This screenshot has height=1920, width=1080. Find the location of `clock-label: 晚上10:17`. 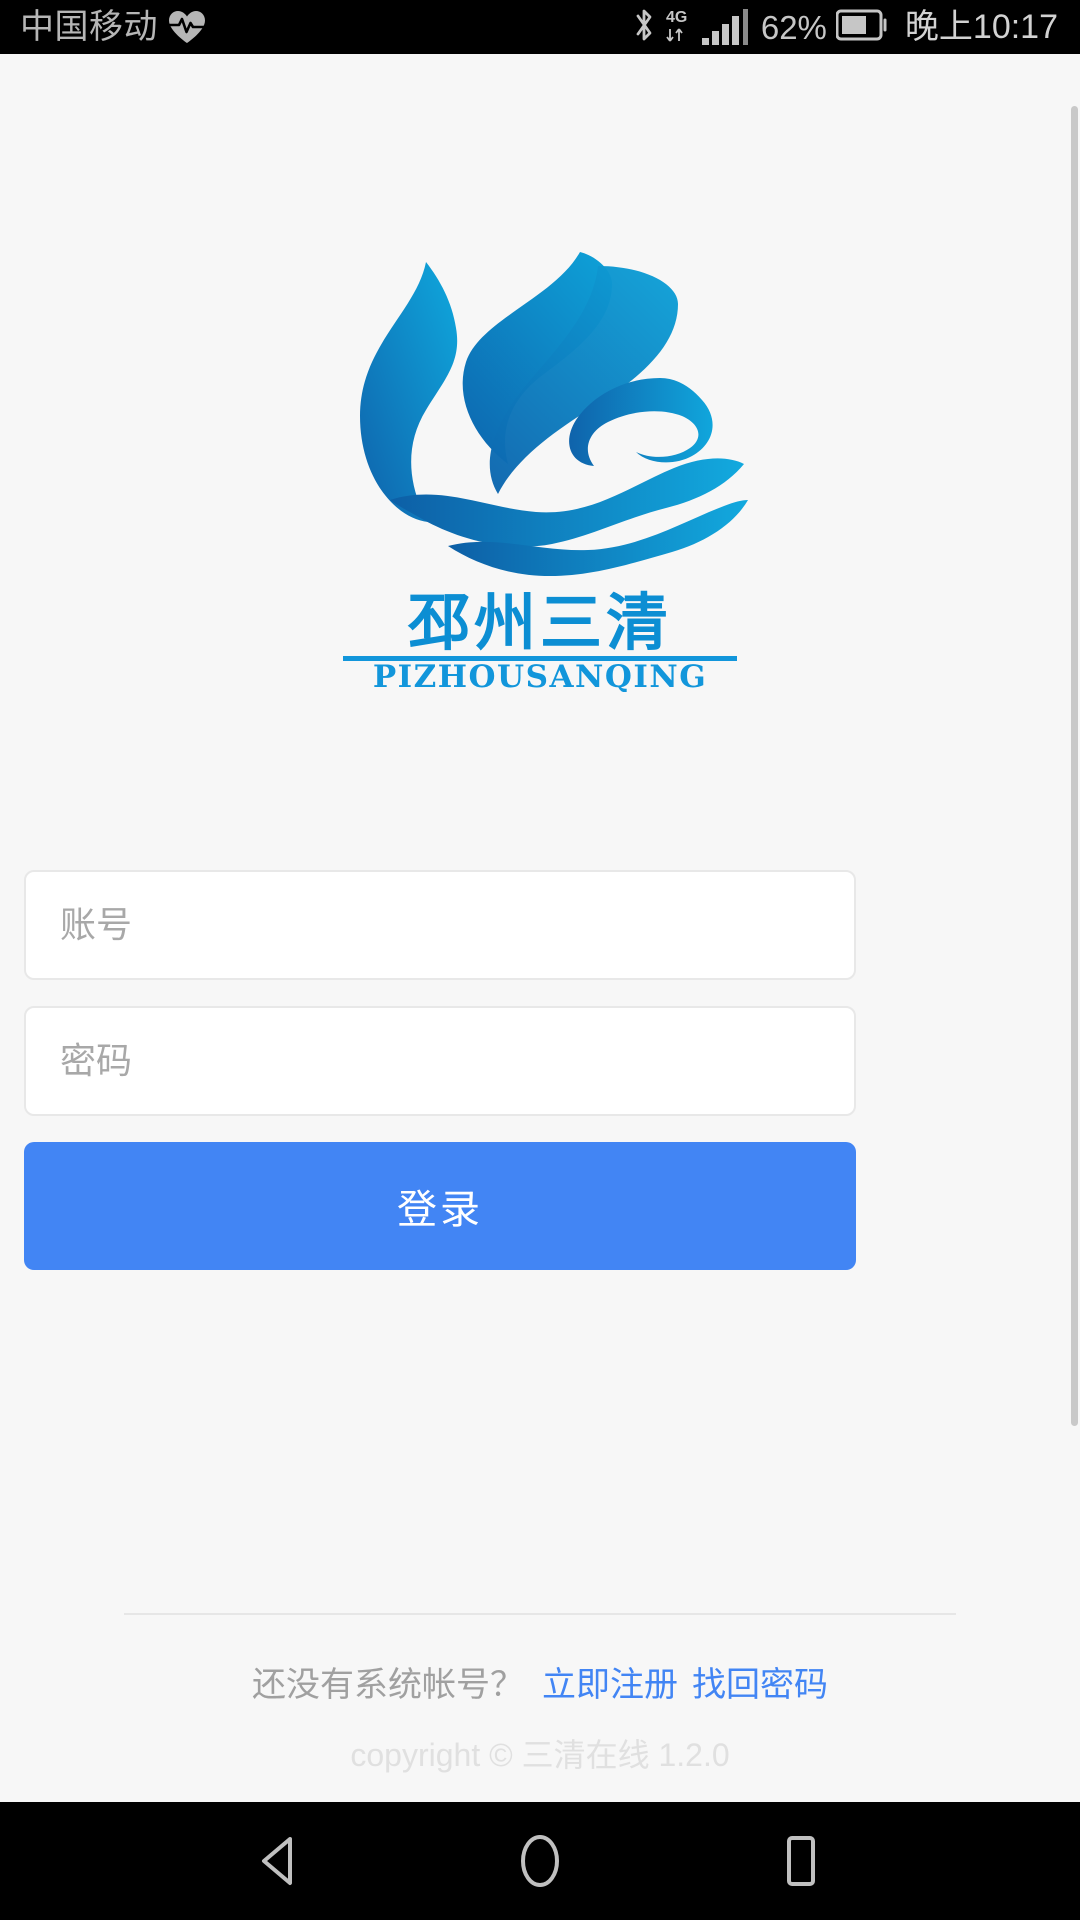

clock-label: 晚上10:17 is located at coordinates (981, 27).